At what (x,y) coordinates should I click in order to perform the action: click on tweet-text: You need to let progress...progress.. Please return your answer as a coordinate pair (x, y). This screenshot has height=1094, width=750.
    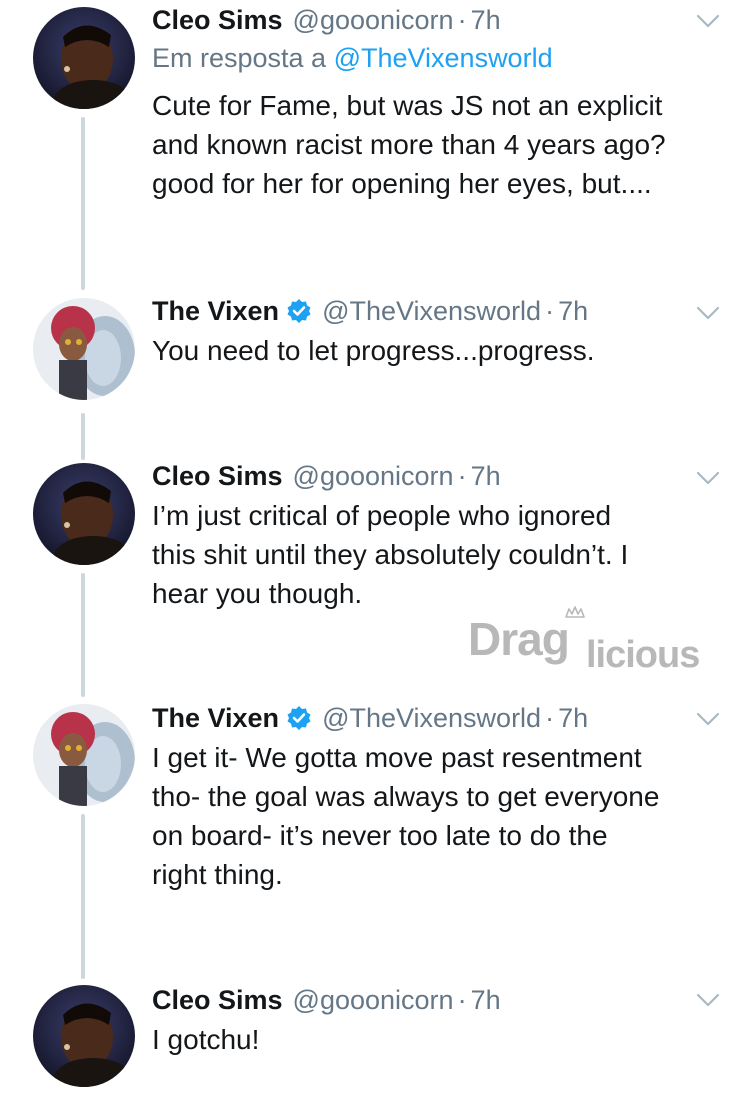
    Looking at the image, I should click on (373, 350).